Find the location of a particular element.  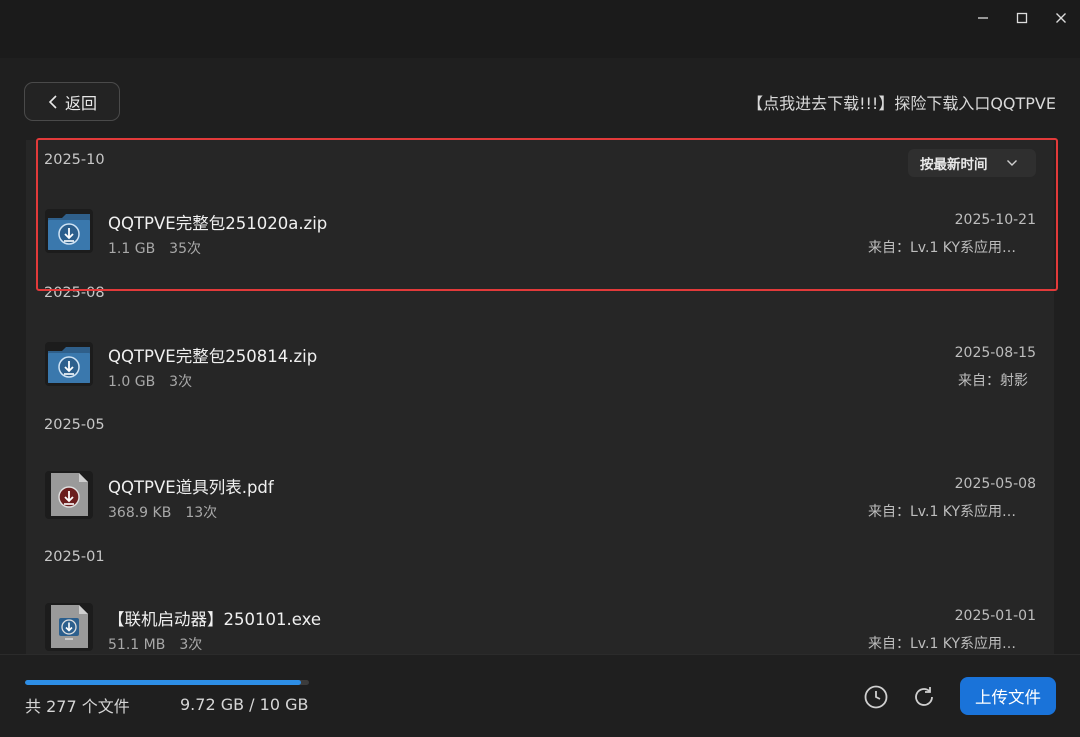

storage-progress-fill is located at coordinates (163, 682).